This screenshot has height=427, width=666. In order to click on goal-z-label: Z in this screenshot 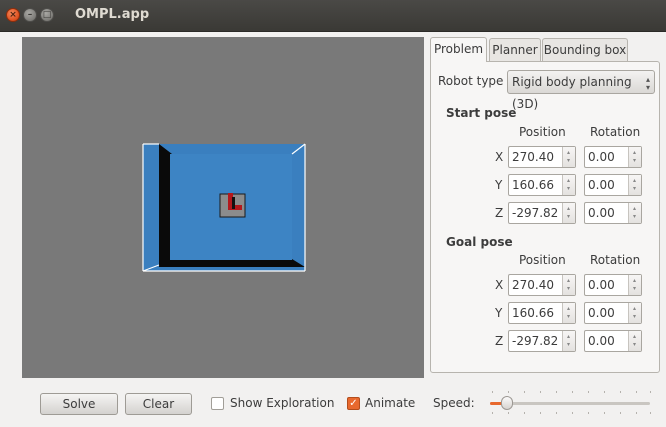, I will do `click(499, 341)`.